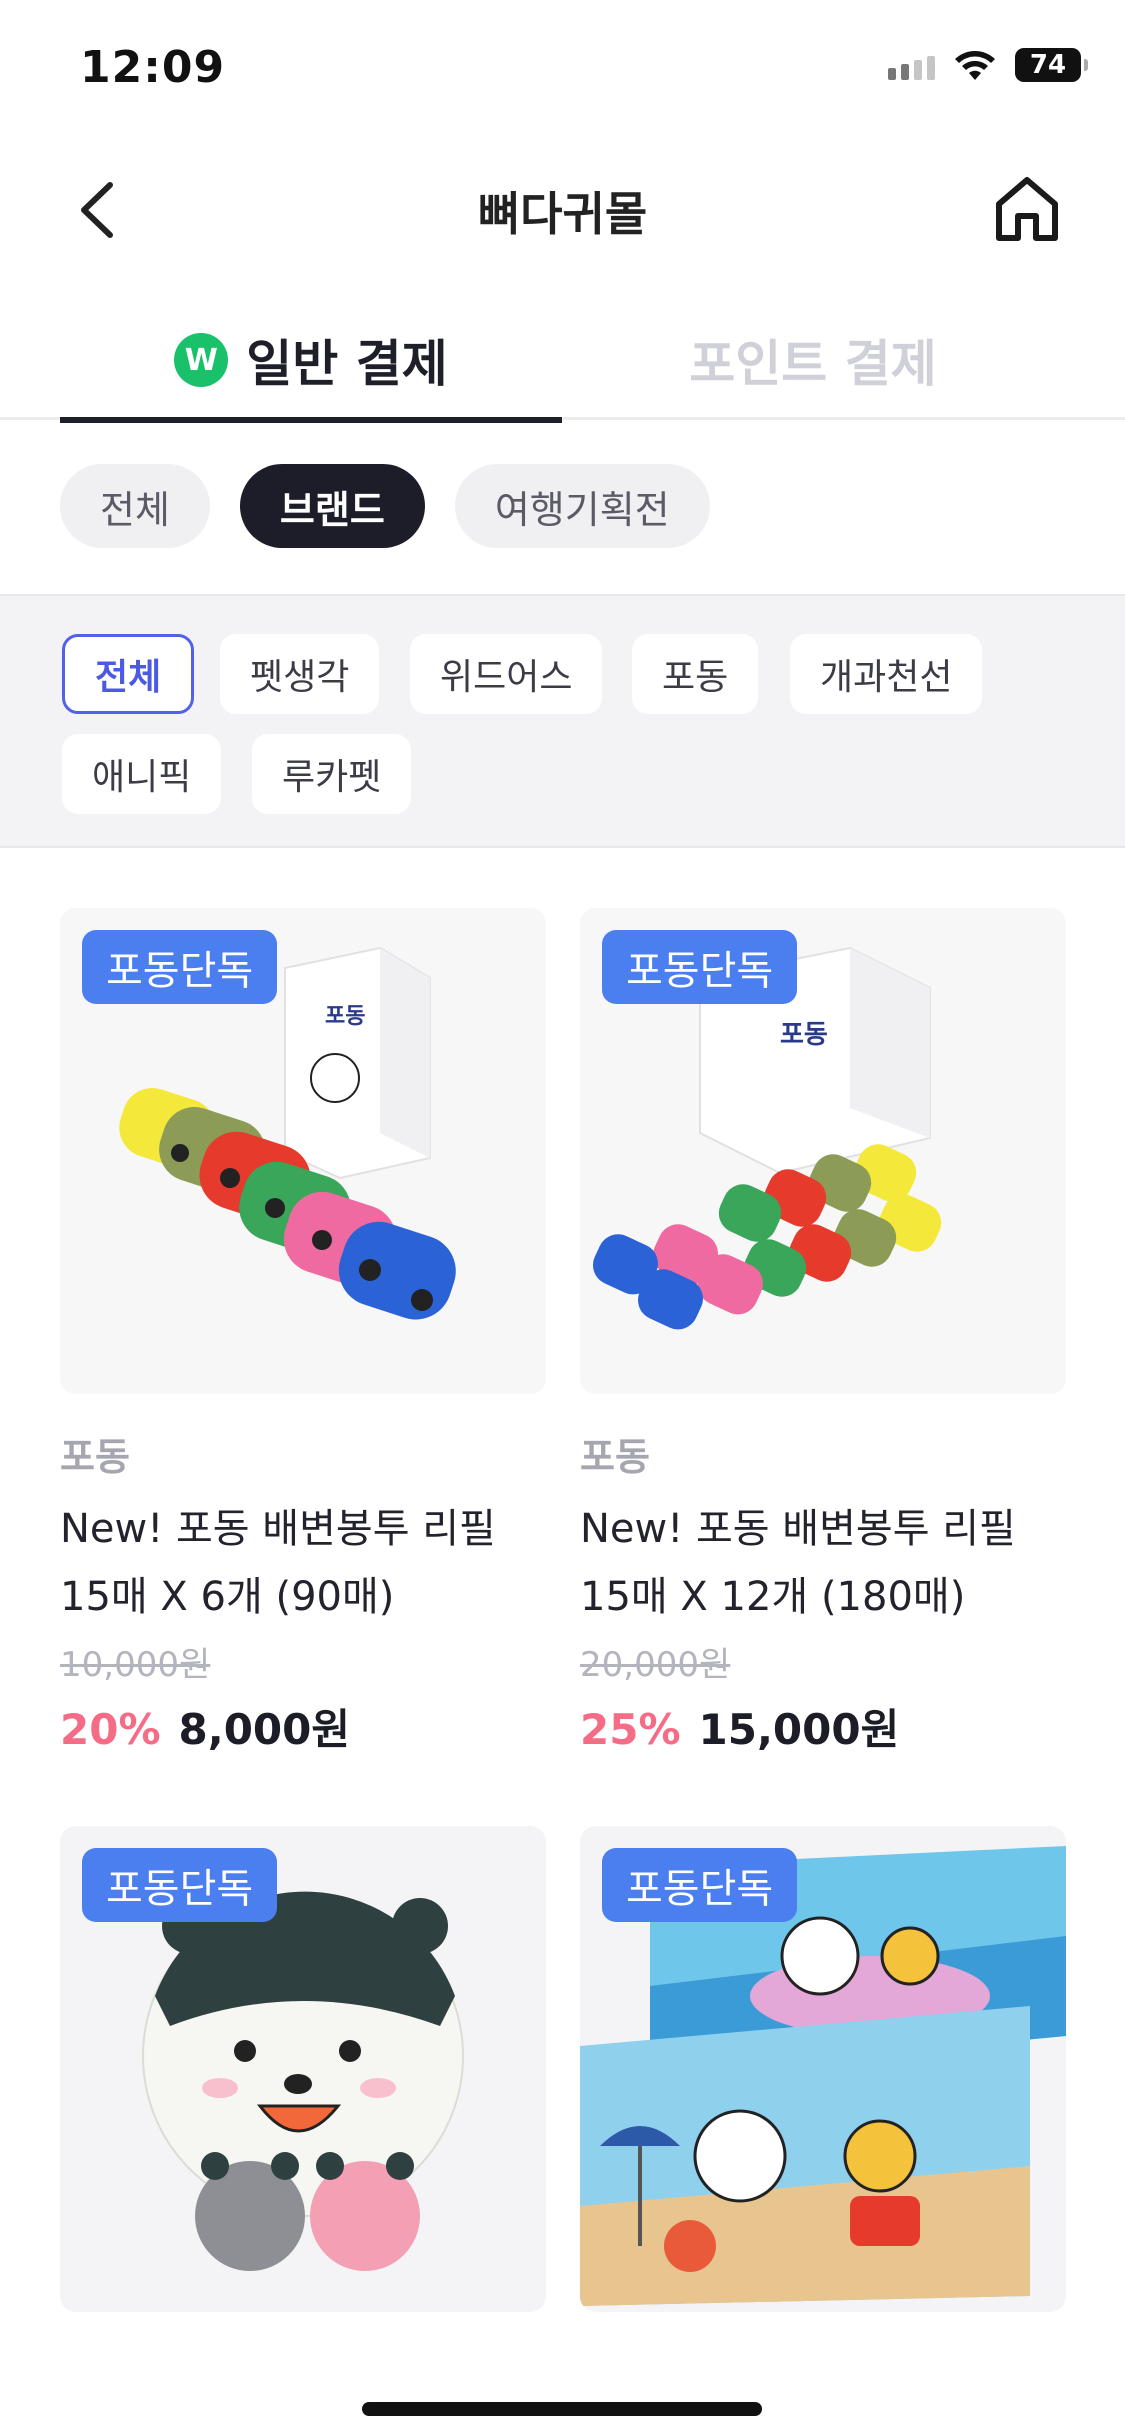 The height and width of the screenshot is (2436, 1125). I want to click on original-price: 10,000원, so click(135, 1665).